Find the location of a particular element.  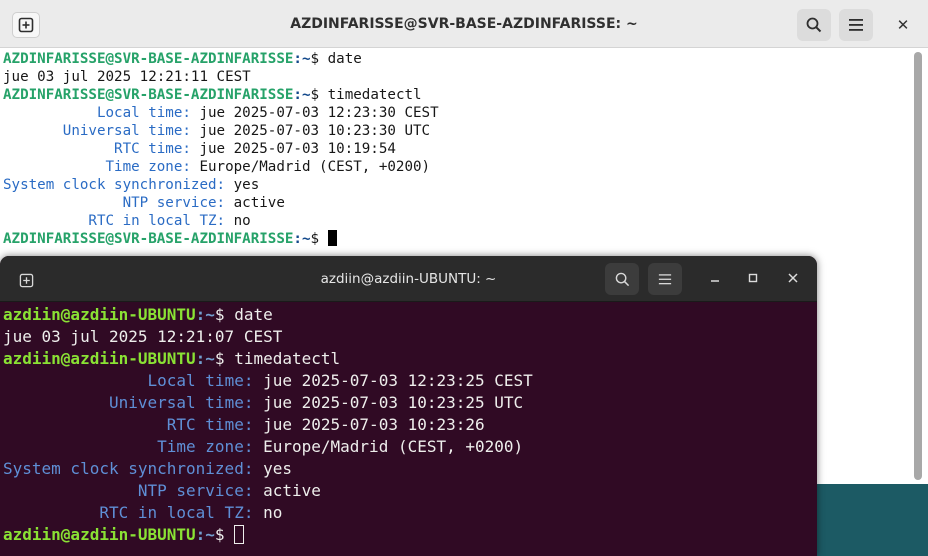

maximize-button is located at coordinates (753, 279).